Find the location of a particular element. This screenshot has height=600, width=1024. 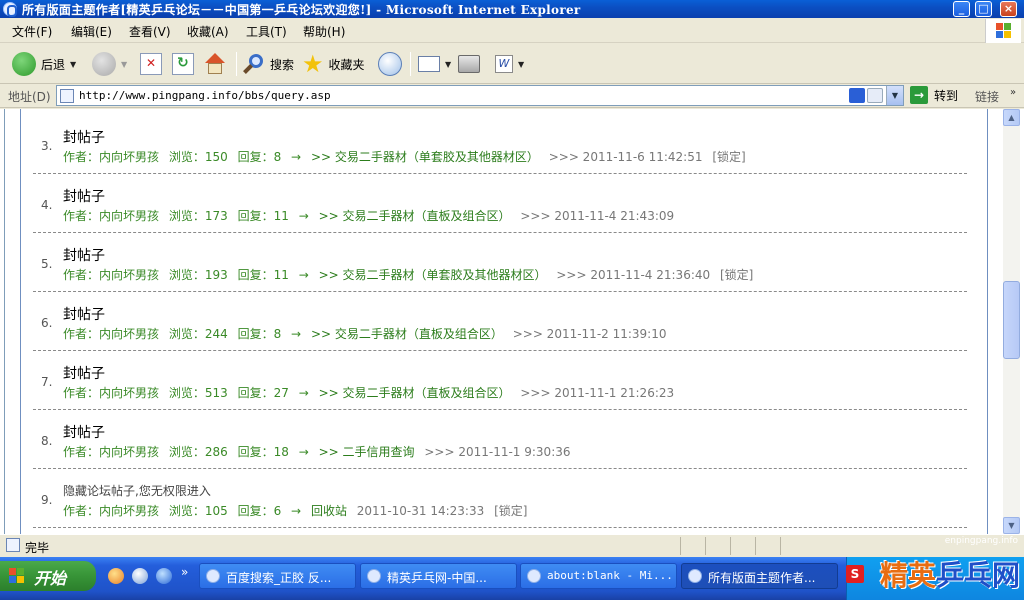

menu-tools: 工具(T) is located at coordinates (266, 31).